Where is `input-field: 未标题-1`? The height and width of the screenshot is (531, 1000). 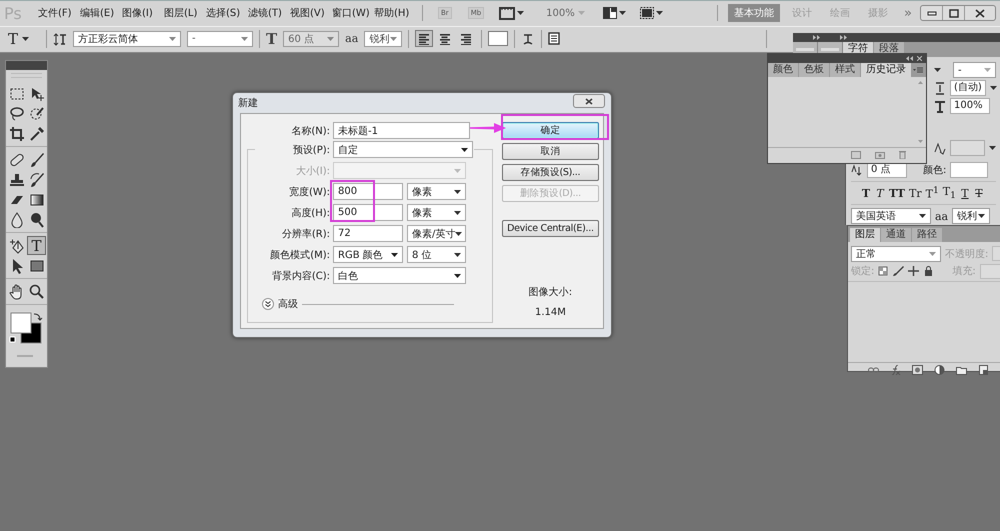 input-field: 未标题-1 is located at coordinates (401, 130).